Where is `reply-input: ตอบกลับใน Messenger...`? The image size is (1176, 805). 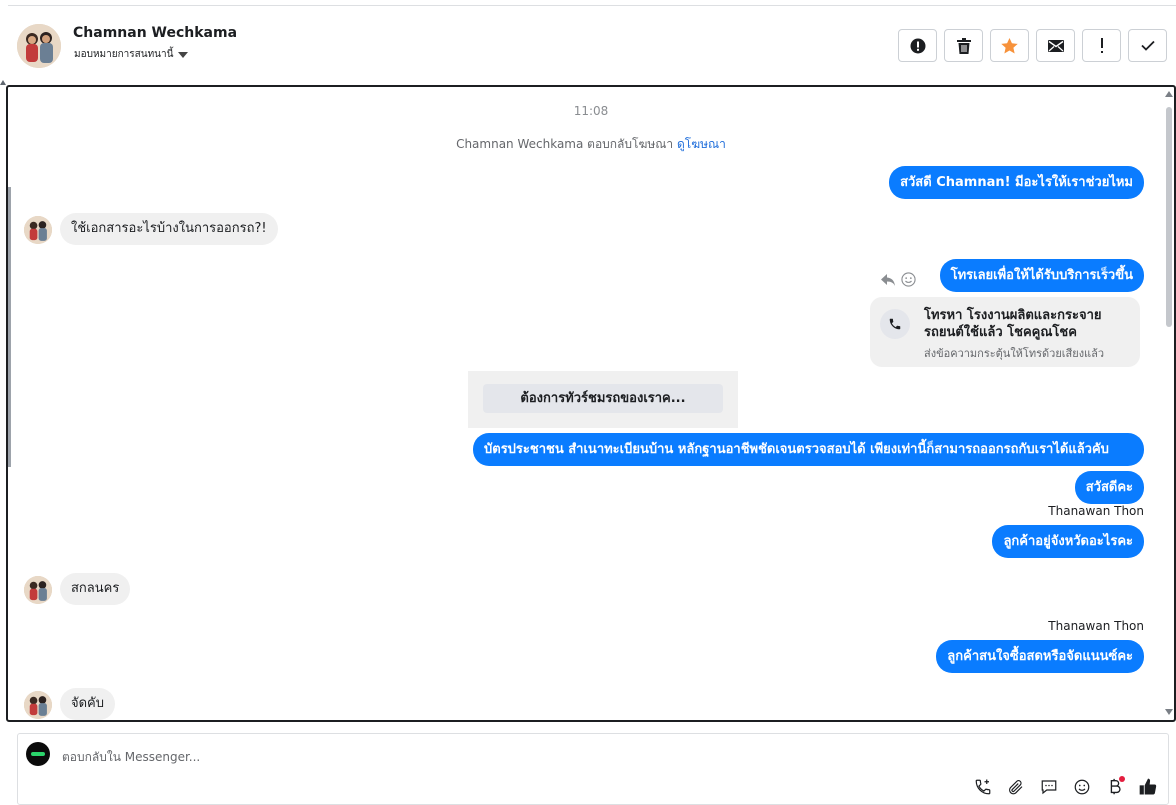
reply-input: ตอบกลับใน Messenger... is located at coordinates (131, 757).